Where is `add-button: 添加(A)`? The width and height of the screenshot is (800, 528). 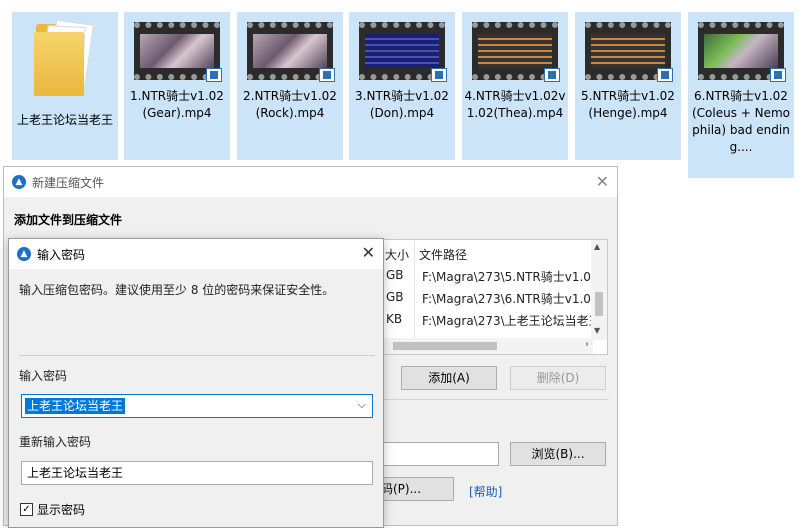 add-button: 添加(A) is located at coordinates (449, 378).